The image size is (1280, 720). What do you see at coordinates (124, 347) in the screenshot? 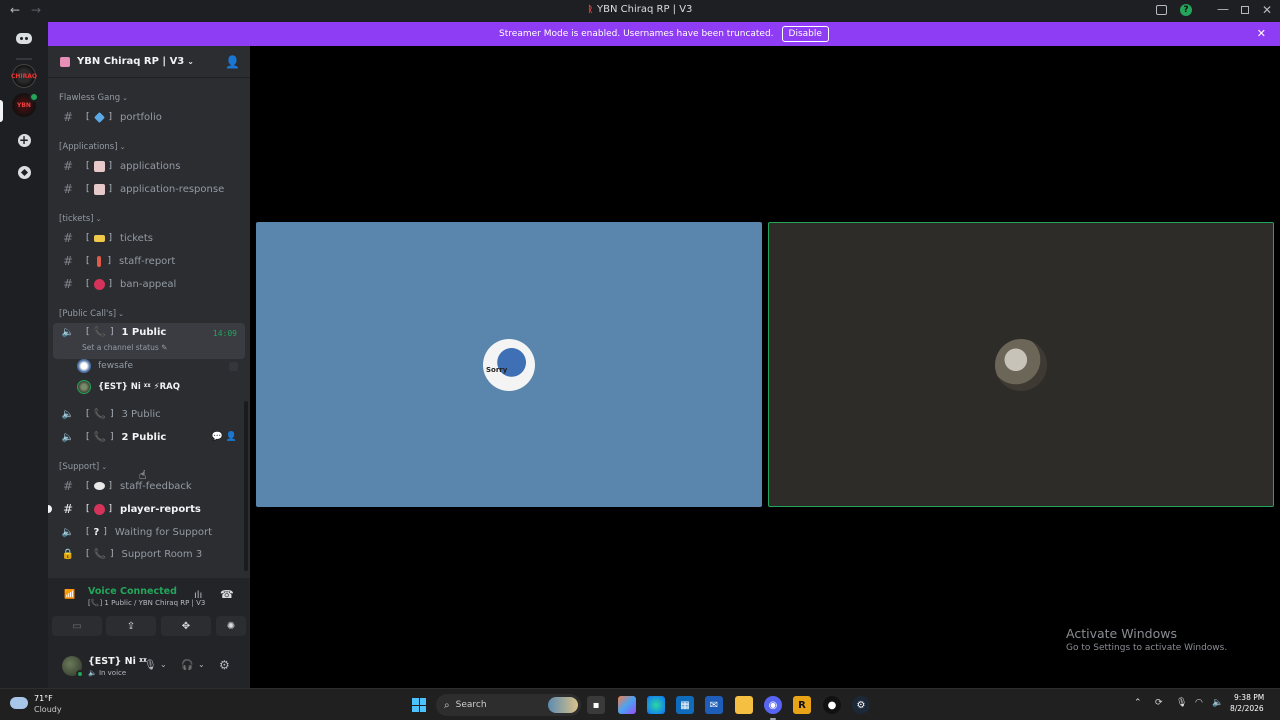
I see `channel-status-prompt: Set a channel status ✎` at bounding box center [124, 347].